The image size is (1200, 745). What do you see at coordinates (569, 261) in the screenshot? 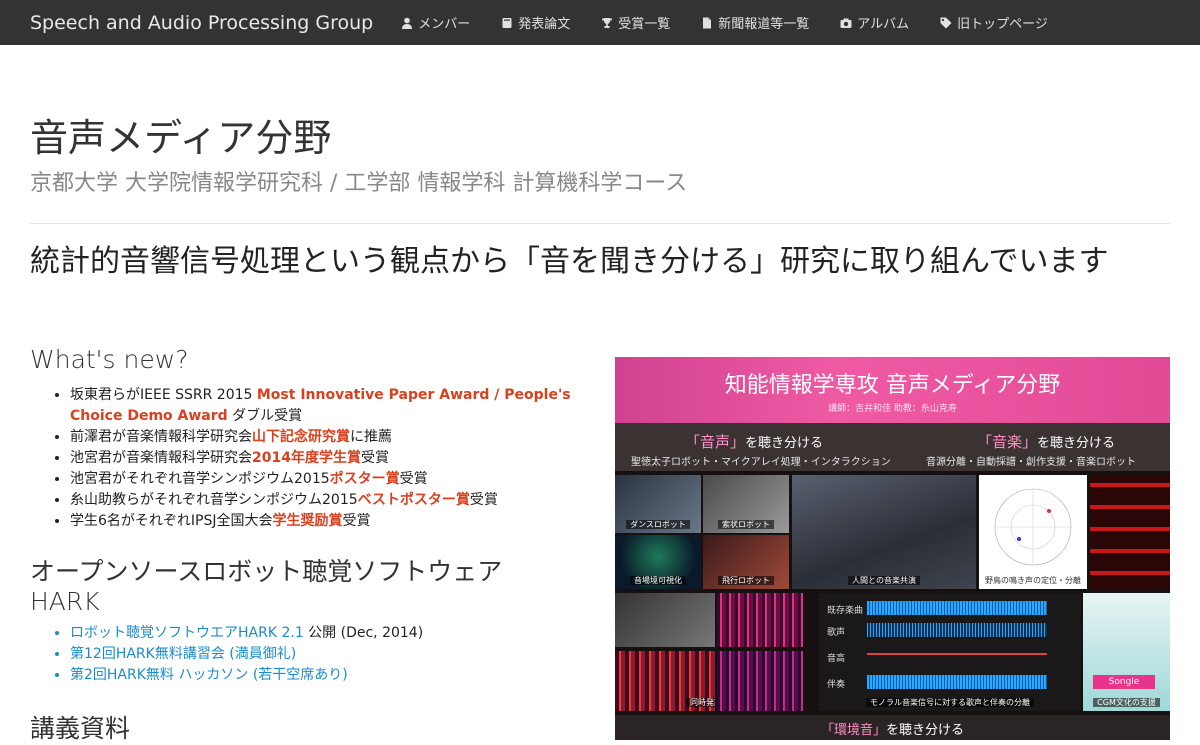
I see `research-tagline: 統計的音響信号処理という観点から「音を聞き分ける」研究に取り組んでいます` at bounding box center [569, 261].